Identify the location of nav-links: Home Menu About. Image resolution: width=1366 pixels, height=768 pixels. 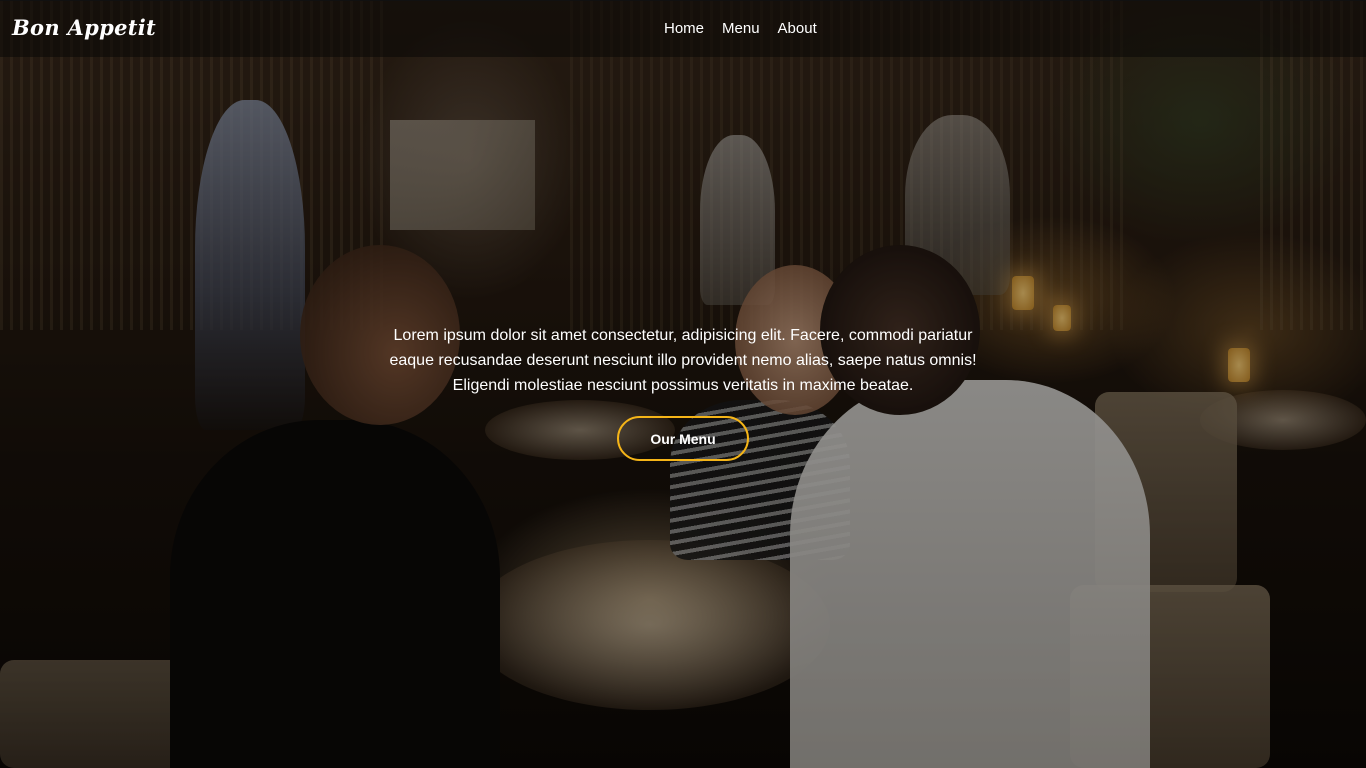
(740, 28).